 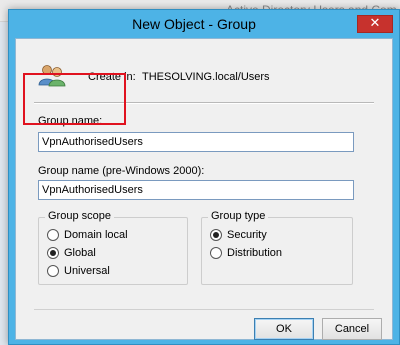 I want to click on scope-universal-label: Universal, so click(x=87, y=271).